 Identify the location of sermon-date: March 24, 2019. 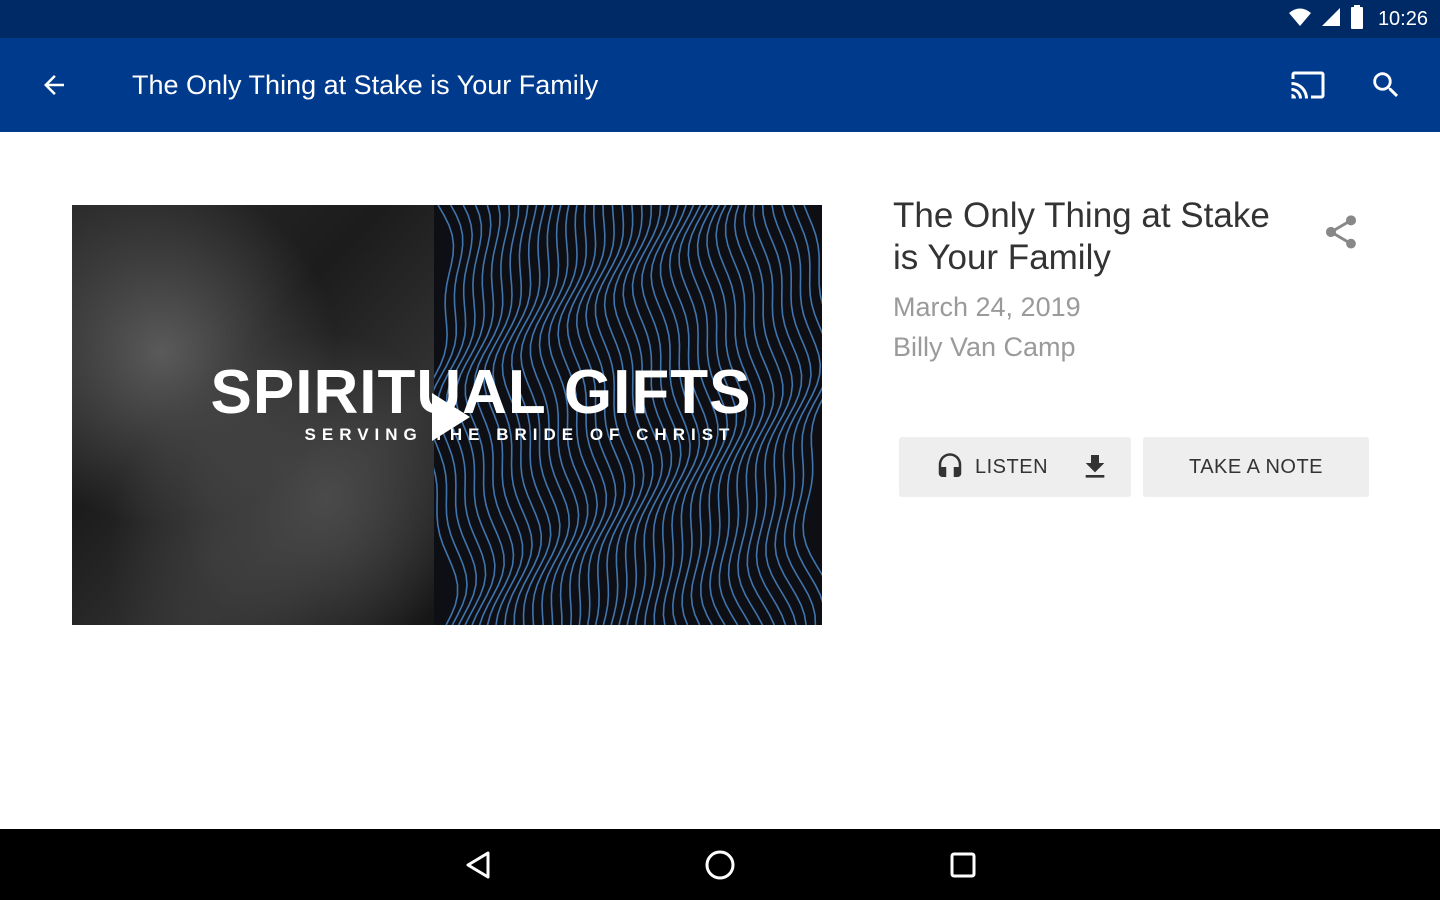
(987, 307).